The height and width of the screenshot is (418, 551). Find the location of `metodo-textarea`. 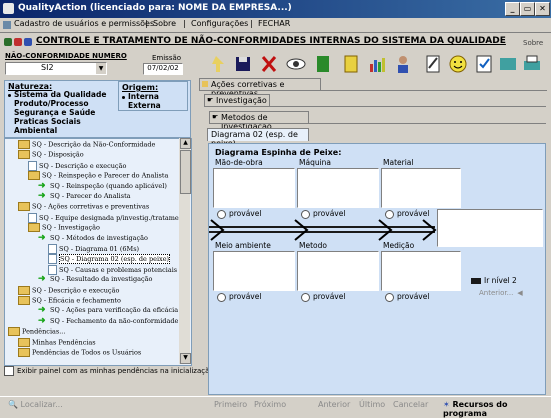

metodo-textarea is located at coordinates (338, 271).